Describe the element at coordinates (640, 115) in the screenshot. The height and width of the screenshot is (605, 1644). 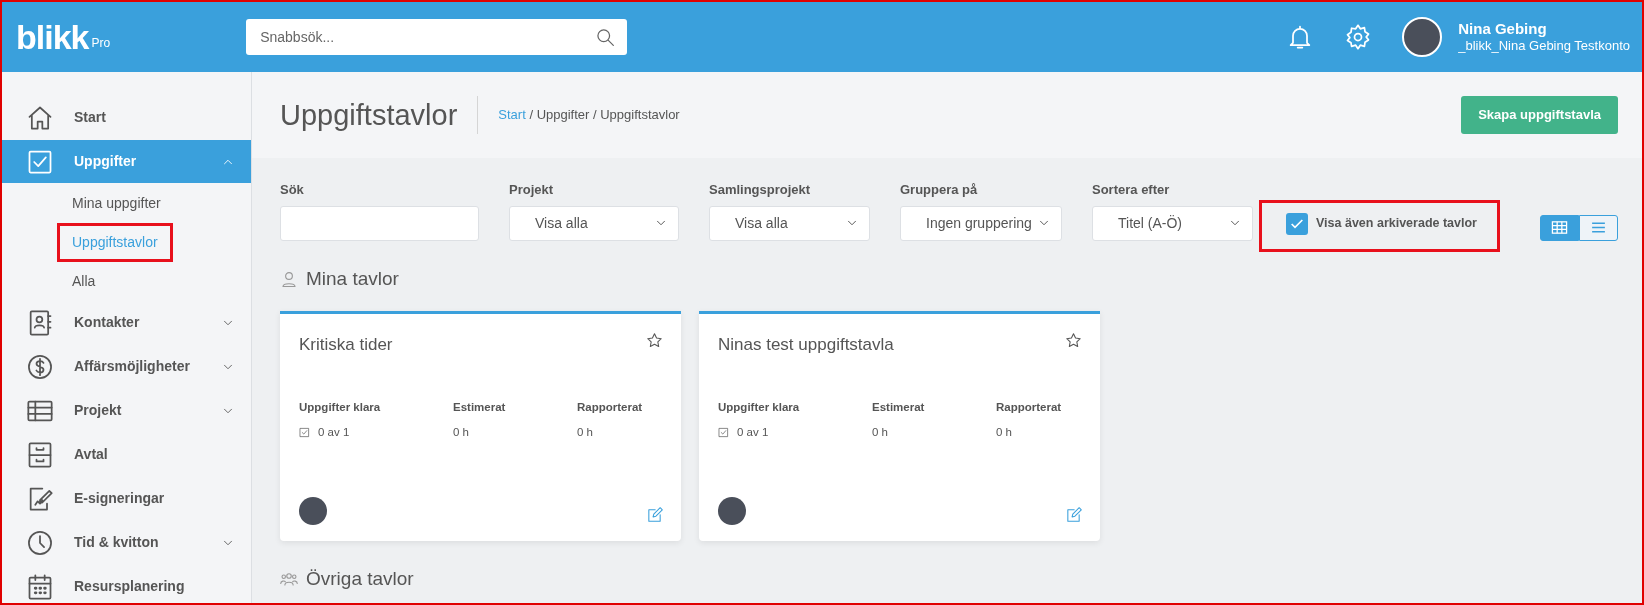
I see `breadcrumb-item: Uppgiftstavlor` at that location.